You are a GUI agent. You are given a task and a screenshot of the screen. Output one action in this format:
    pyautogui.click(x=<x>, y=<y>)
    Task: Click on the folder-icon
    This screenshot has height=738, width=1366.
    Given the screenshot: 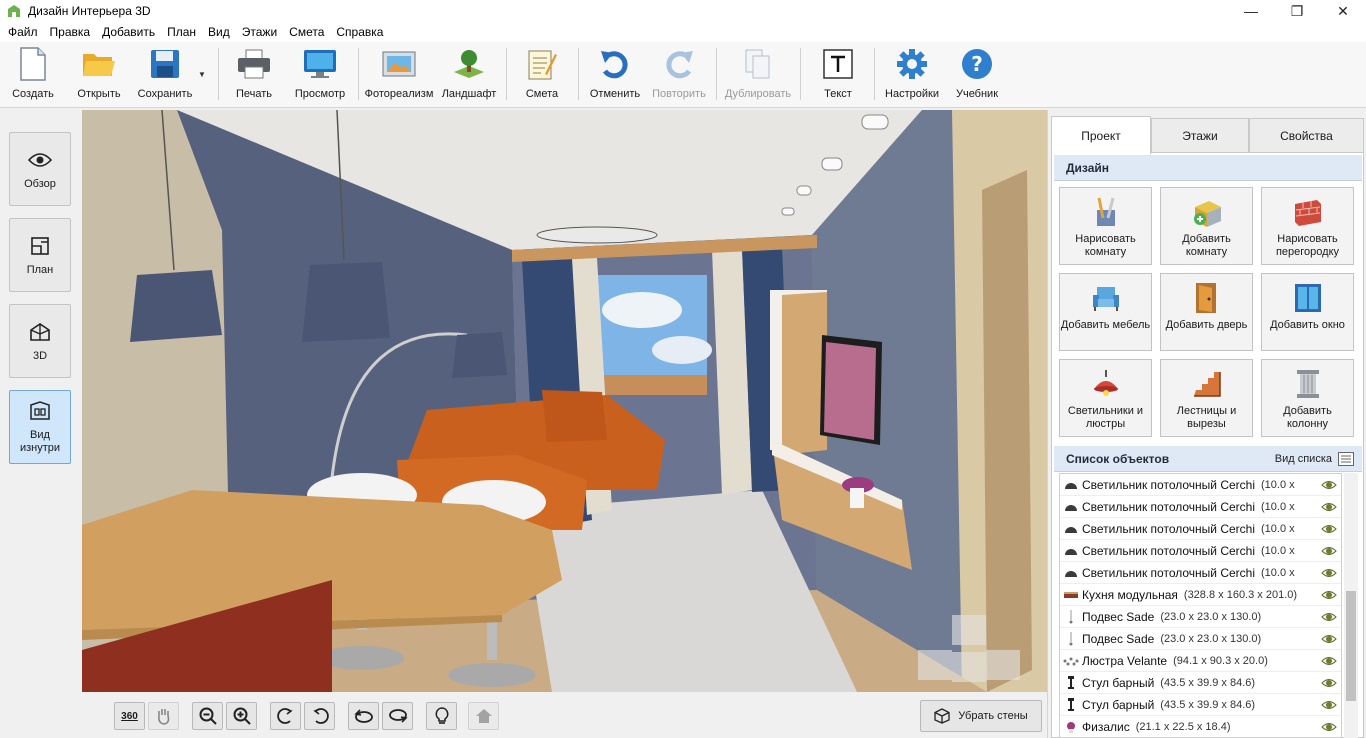 What is the action you would take?
    pyautogui.click(x=99, y=64)
    